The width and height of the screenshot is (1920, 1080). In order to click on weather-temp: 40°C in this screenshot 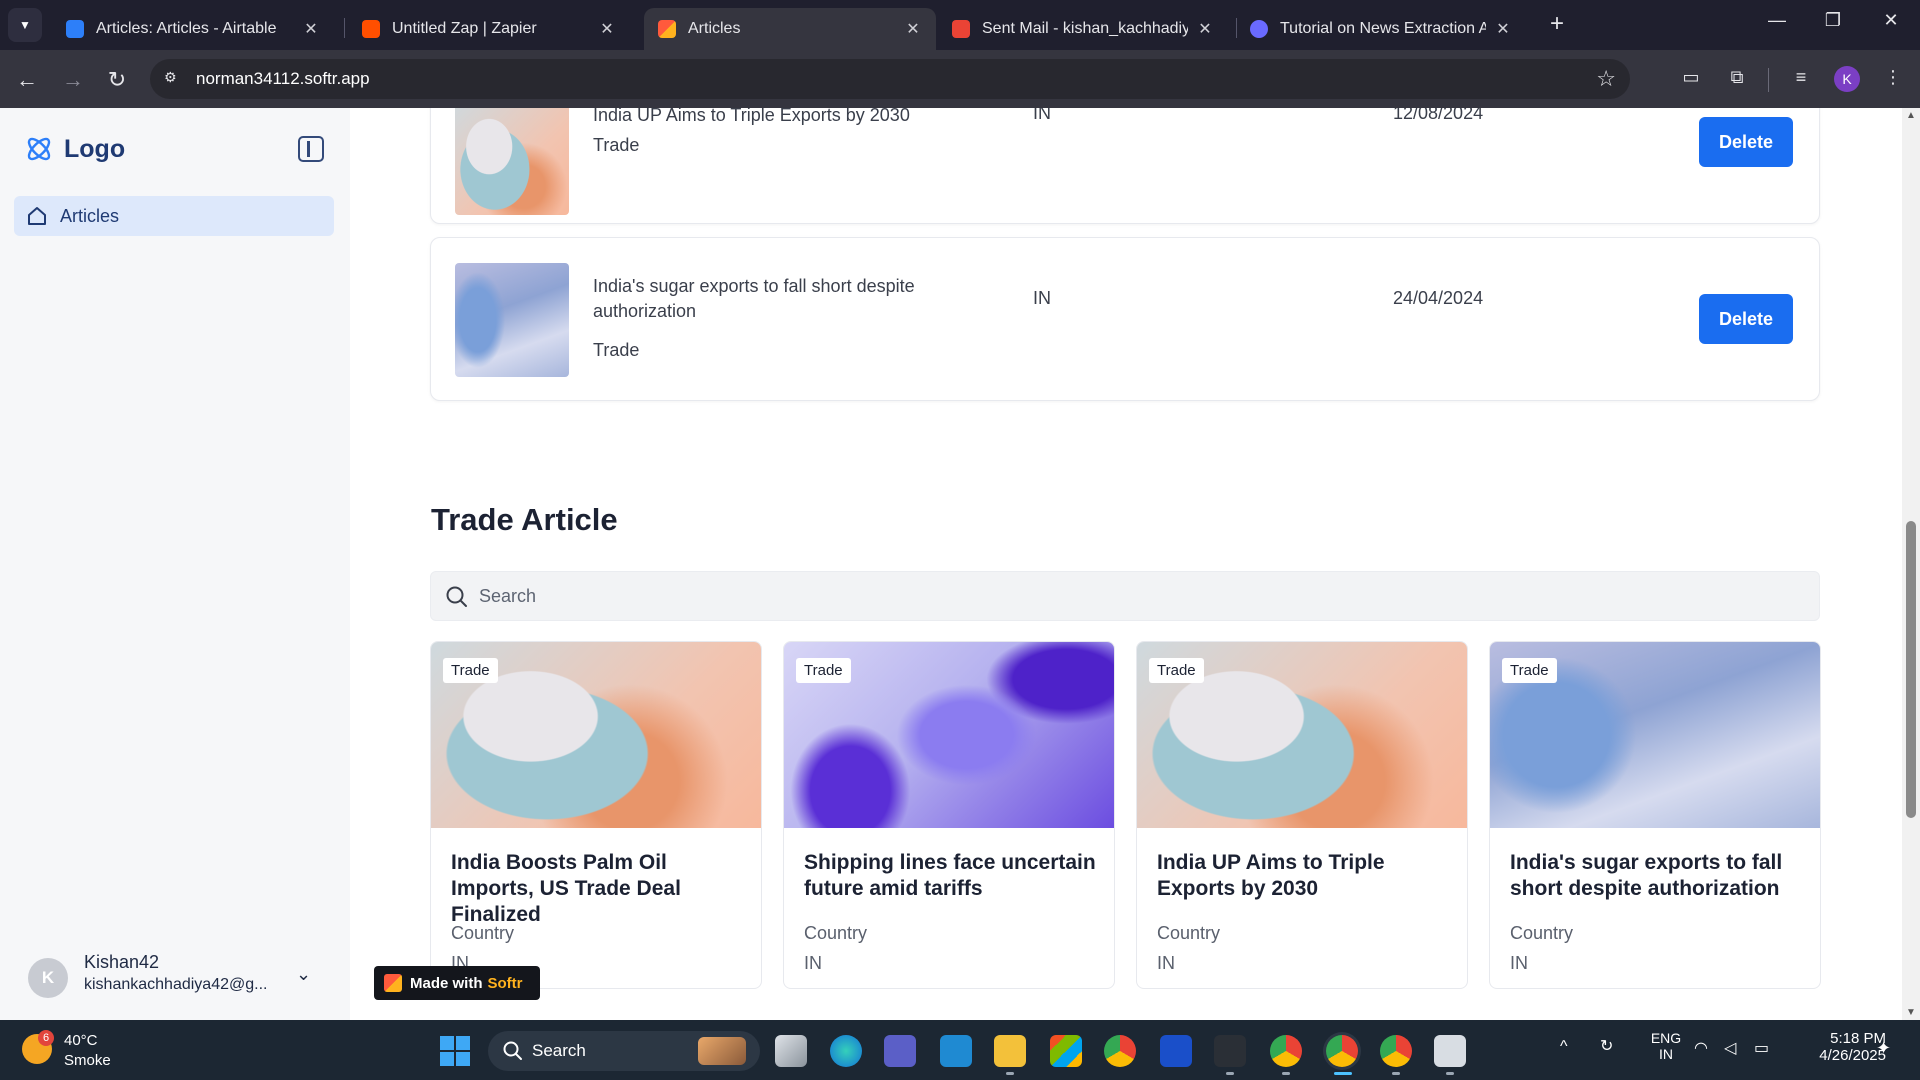, I will do `click(81, 1040)`.